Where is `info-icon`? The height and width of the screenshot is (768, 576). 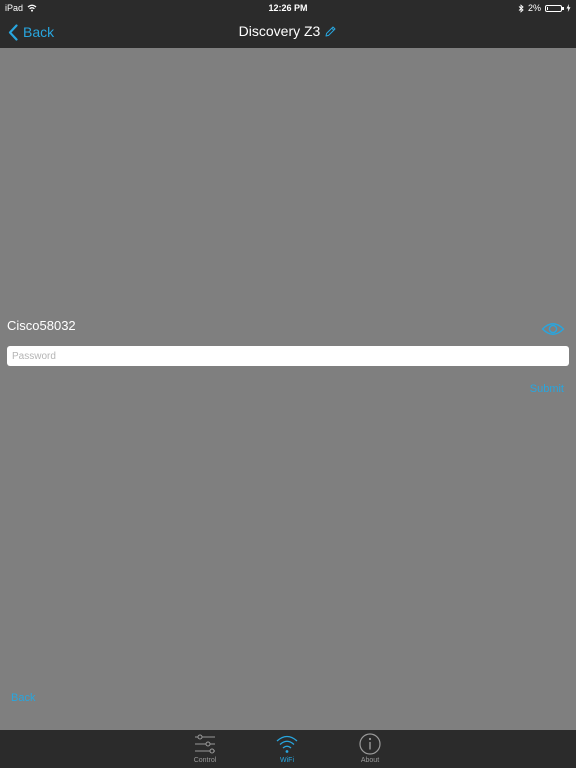 info-icon is located at coordinates (370, 744).